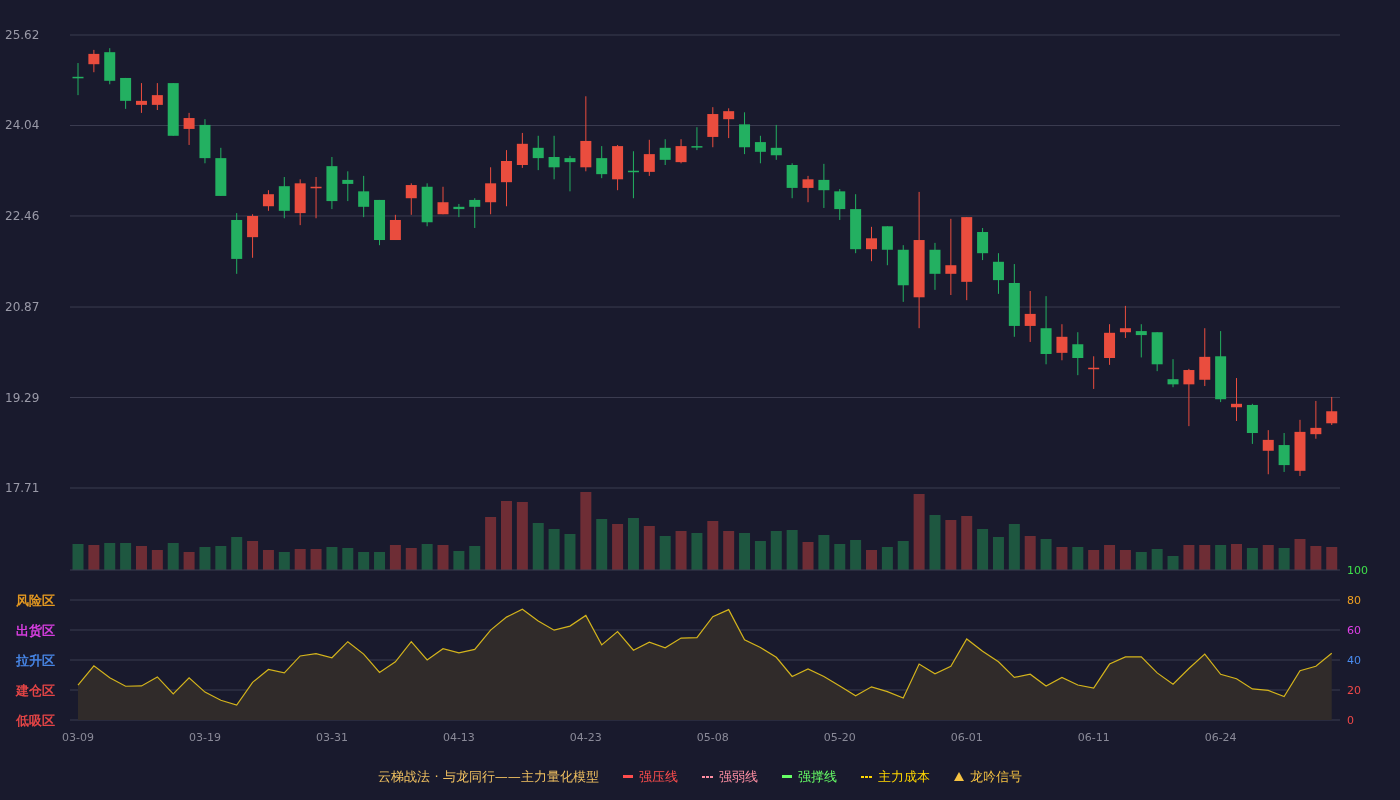 The width and height of the screenshot is (1400, 800). What do you see at coordinates (1354, 660) in the screenshot?
I see `axis-label: 40` at bounding box center [1354, 660].